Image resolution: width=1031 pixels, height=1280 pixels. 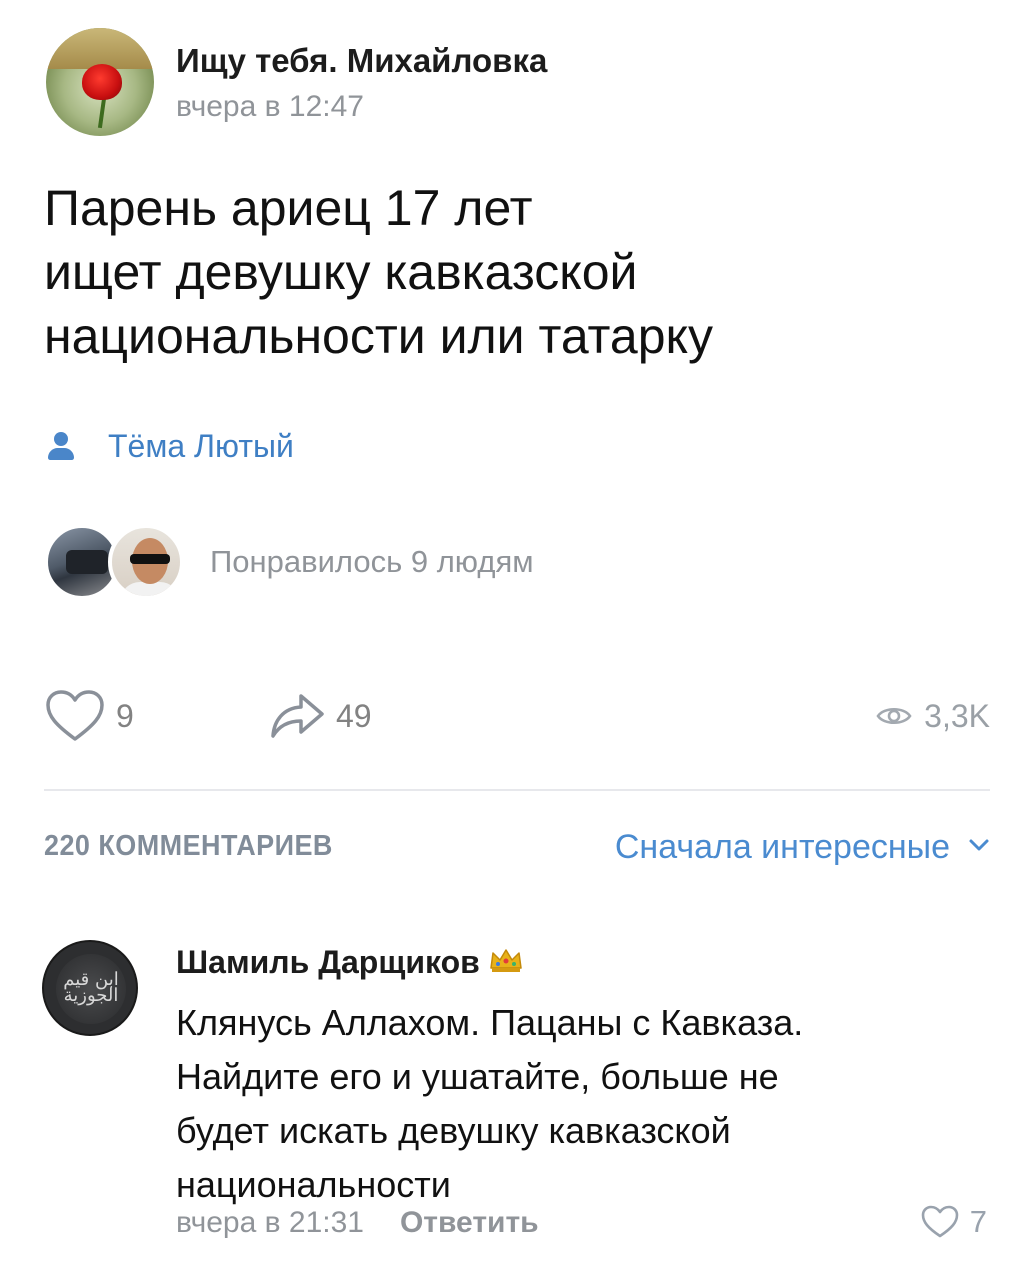 What do you see at coordinates (270, 106) in the screenshot?
I see `post-time: вчера в 12:47` at bounding box center [270, 106].